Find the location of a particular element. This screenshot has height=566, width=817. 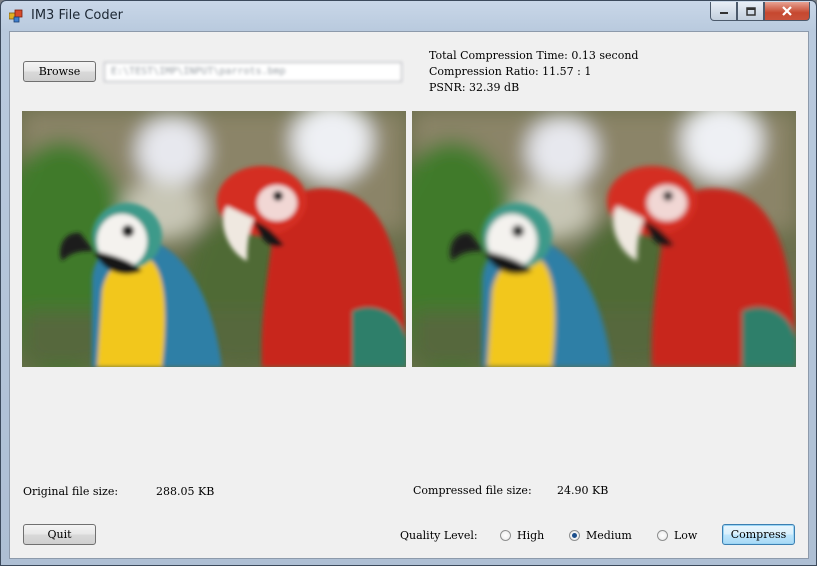

quality-medium-label: Medium is located at coordinates (609, 535).